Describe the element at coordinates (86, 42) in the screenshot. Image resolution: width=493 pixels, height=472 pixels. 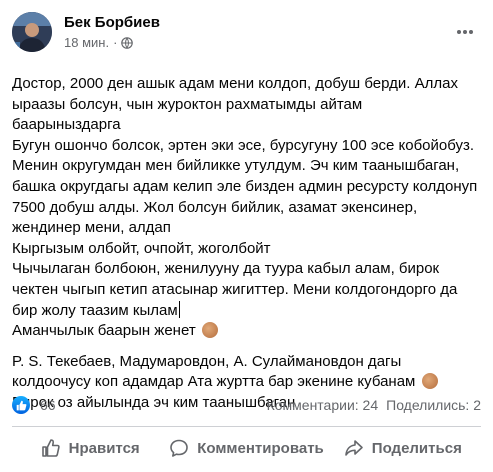
I see `post-time: 18 мин.` at that location.